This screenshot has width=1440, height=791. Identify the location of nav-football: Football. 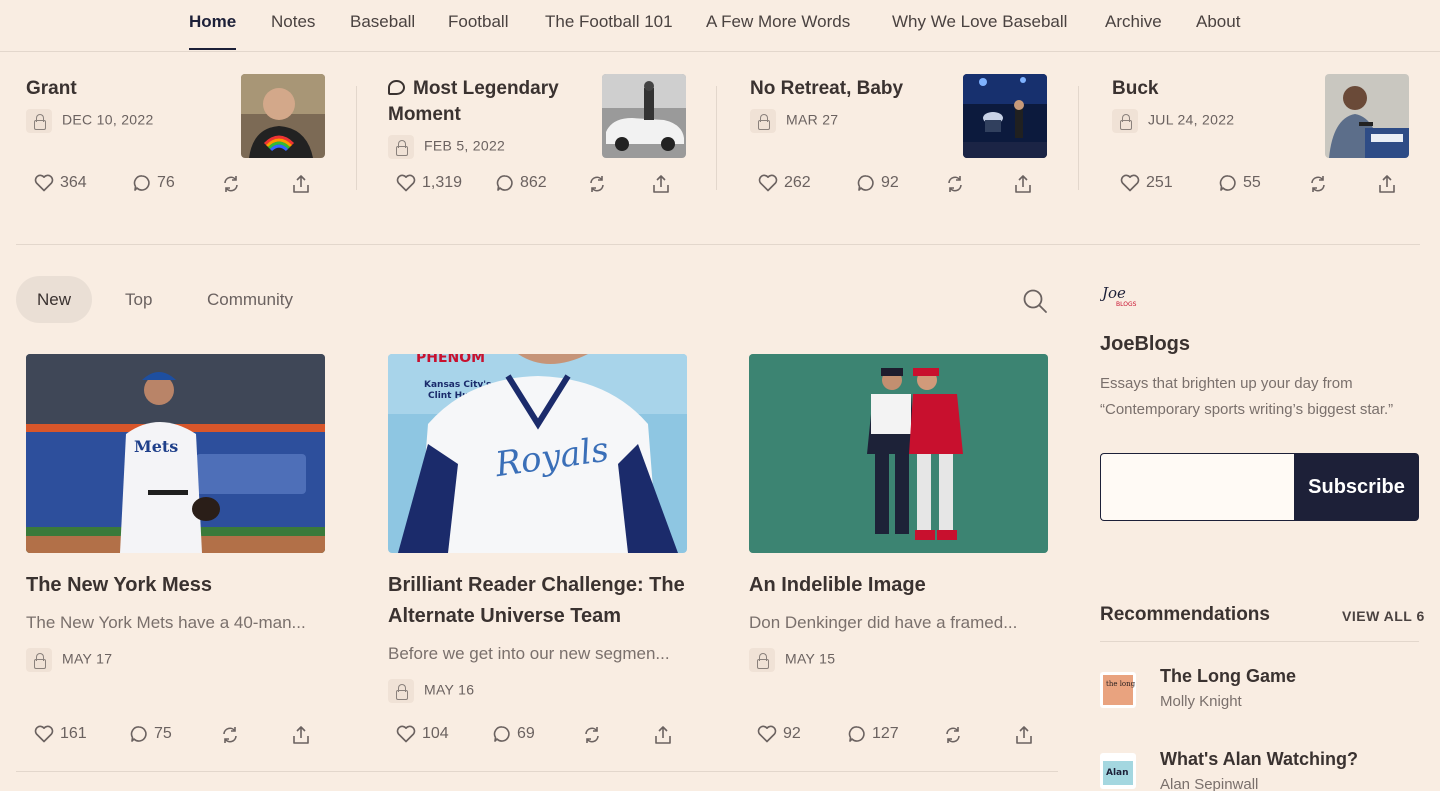
(478, 26).